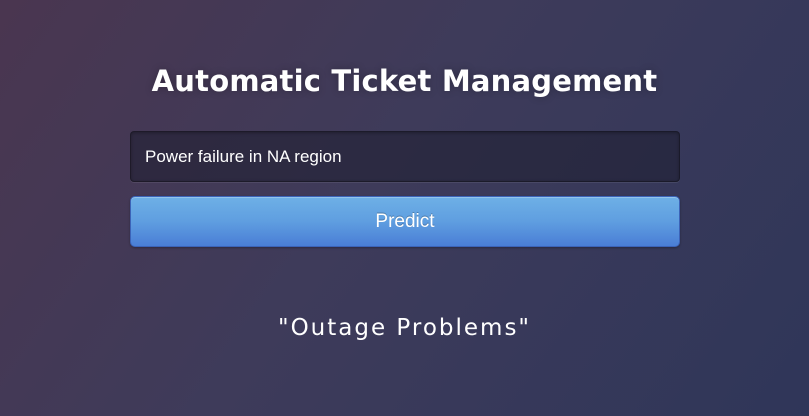  I want to click on page-title: Automatic Ticket Management, so click(404, 81).